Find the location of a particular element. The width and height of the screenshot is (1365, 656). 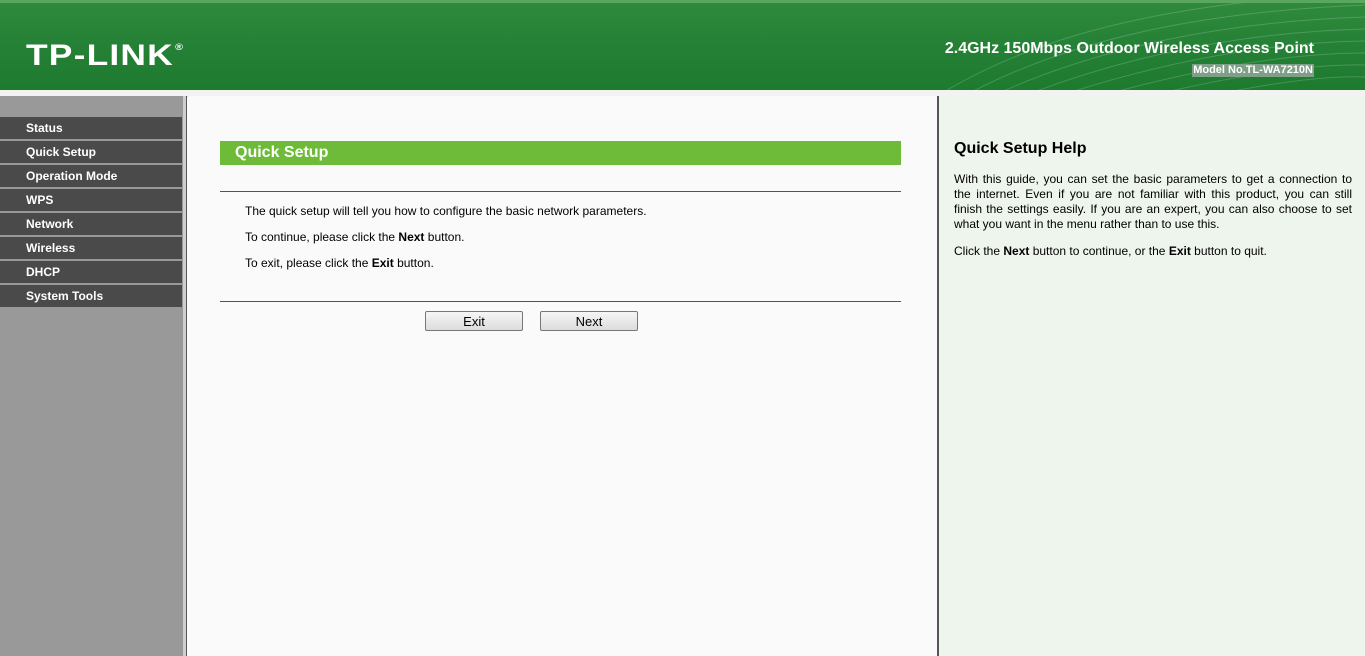

model-number: Model No.TL-WA7210N is located at coordinates (1253, 70).